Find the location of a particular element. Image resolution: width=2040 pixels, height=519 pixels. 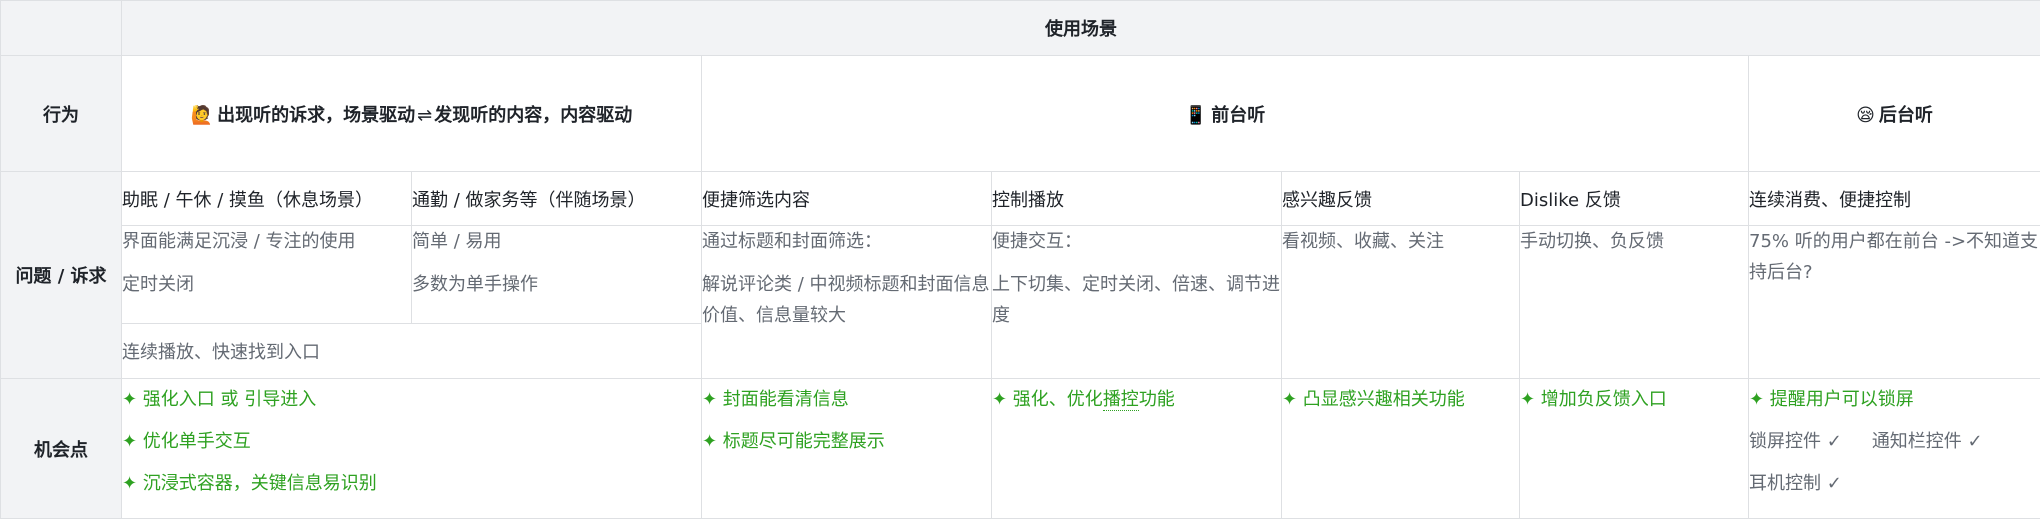

issue-body-filter: 通过标题和封面筛选： 解说评论类 / 中视频标题和封面信息价值、信息量较大 is located at coordinates (847, 302).